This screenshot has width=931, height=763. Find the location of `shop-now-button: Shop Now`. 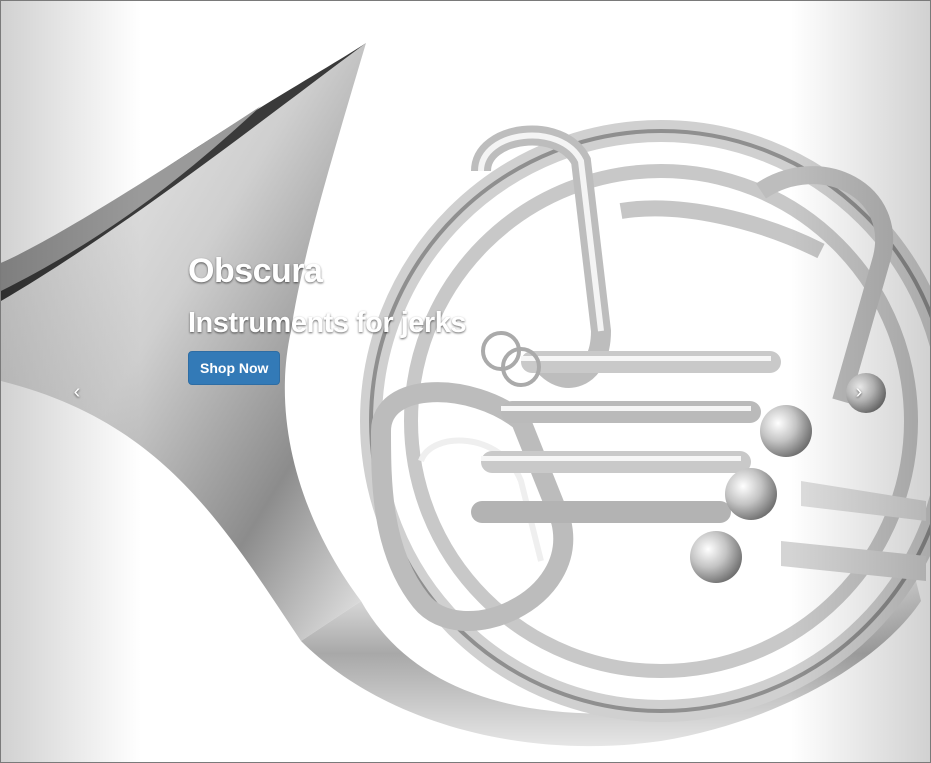

shop-now-button: Shop Now is located at coordinates (234, 368).